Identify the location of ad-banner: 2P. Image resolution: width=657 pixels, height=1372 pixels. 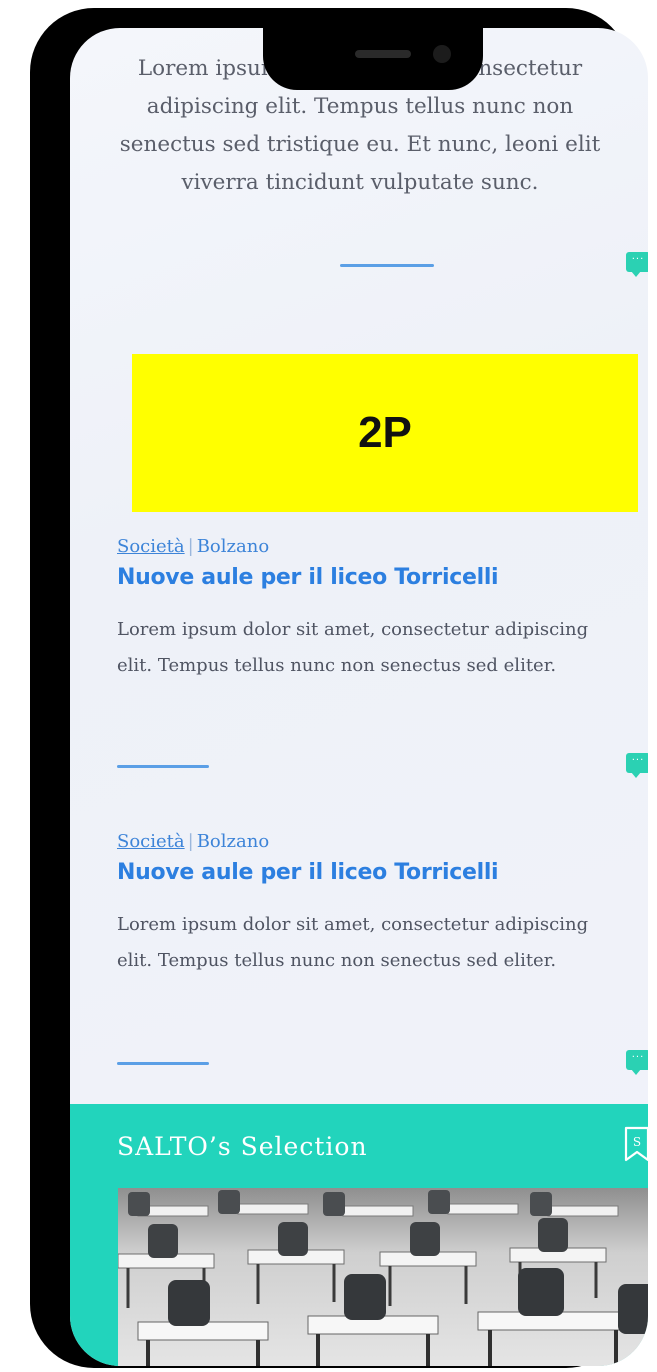
(385, 433).